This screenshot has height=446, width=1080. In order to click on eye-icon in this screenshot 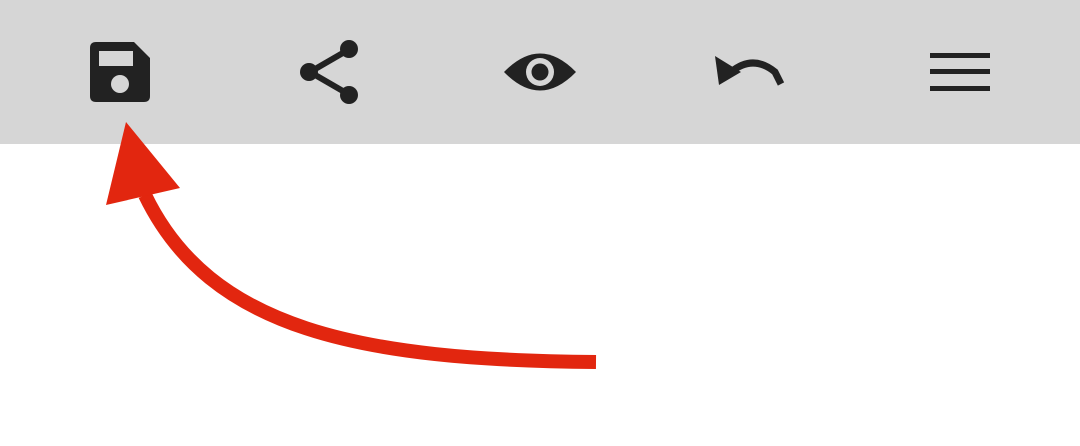, I will do `click(540, 72)`.